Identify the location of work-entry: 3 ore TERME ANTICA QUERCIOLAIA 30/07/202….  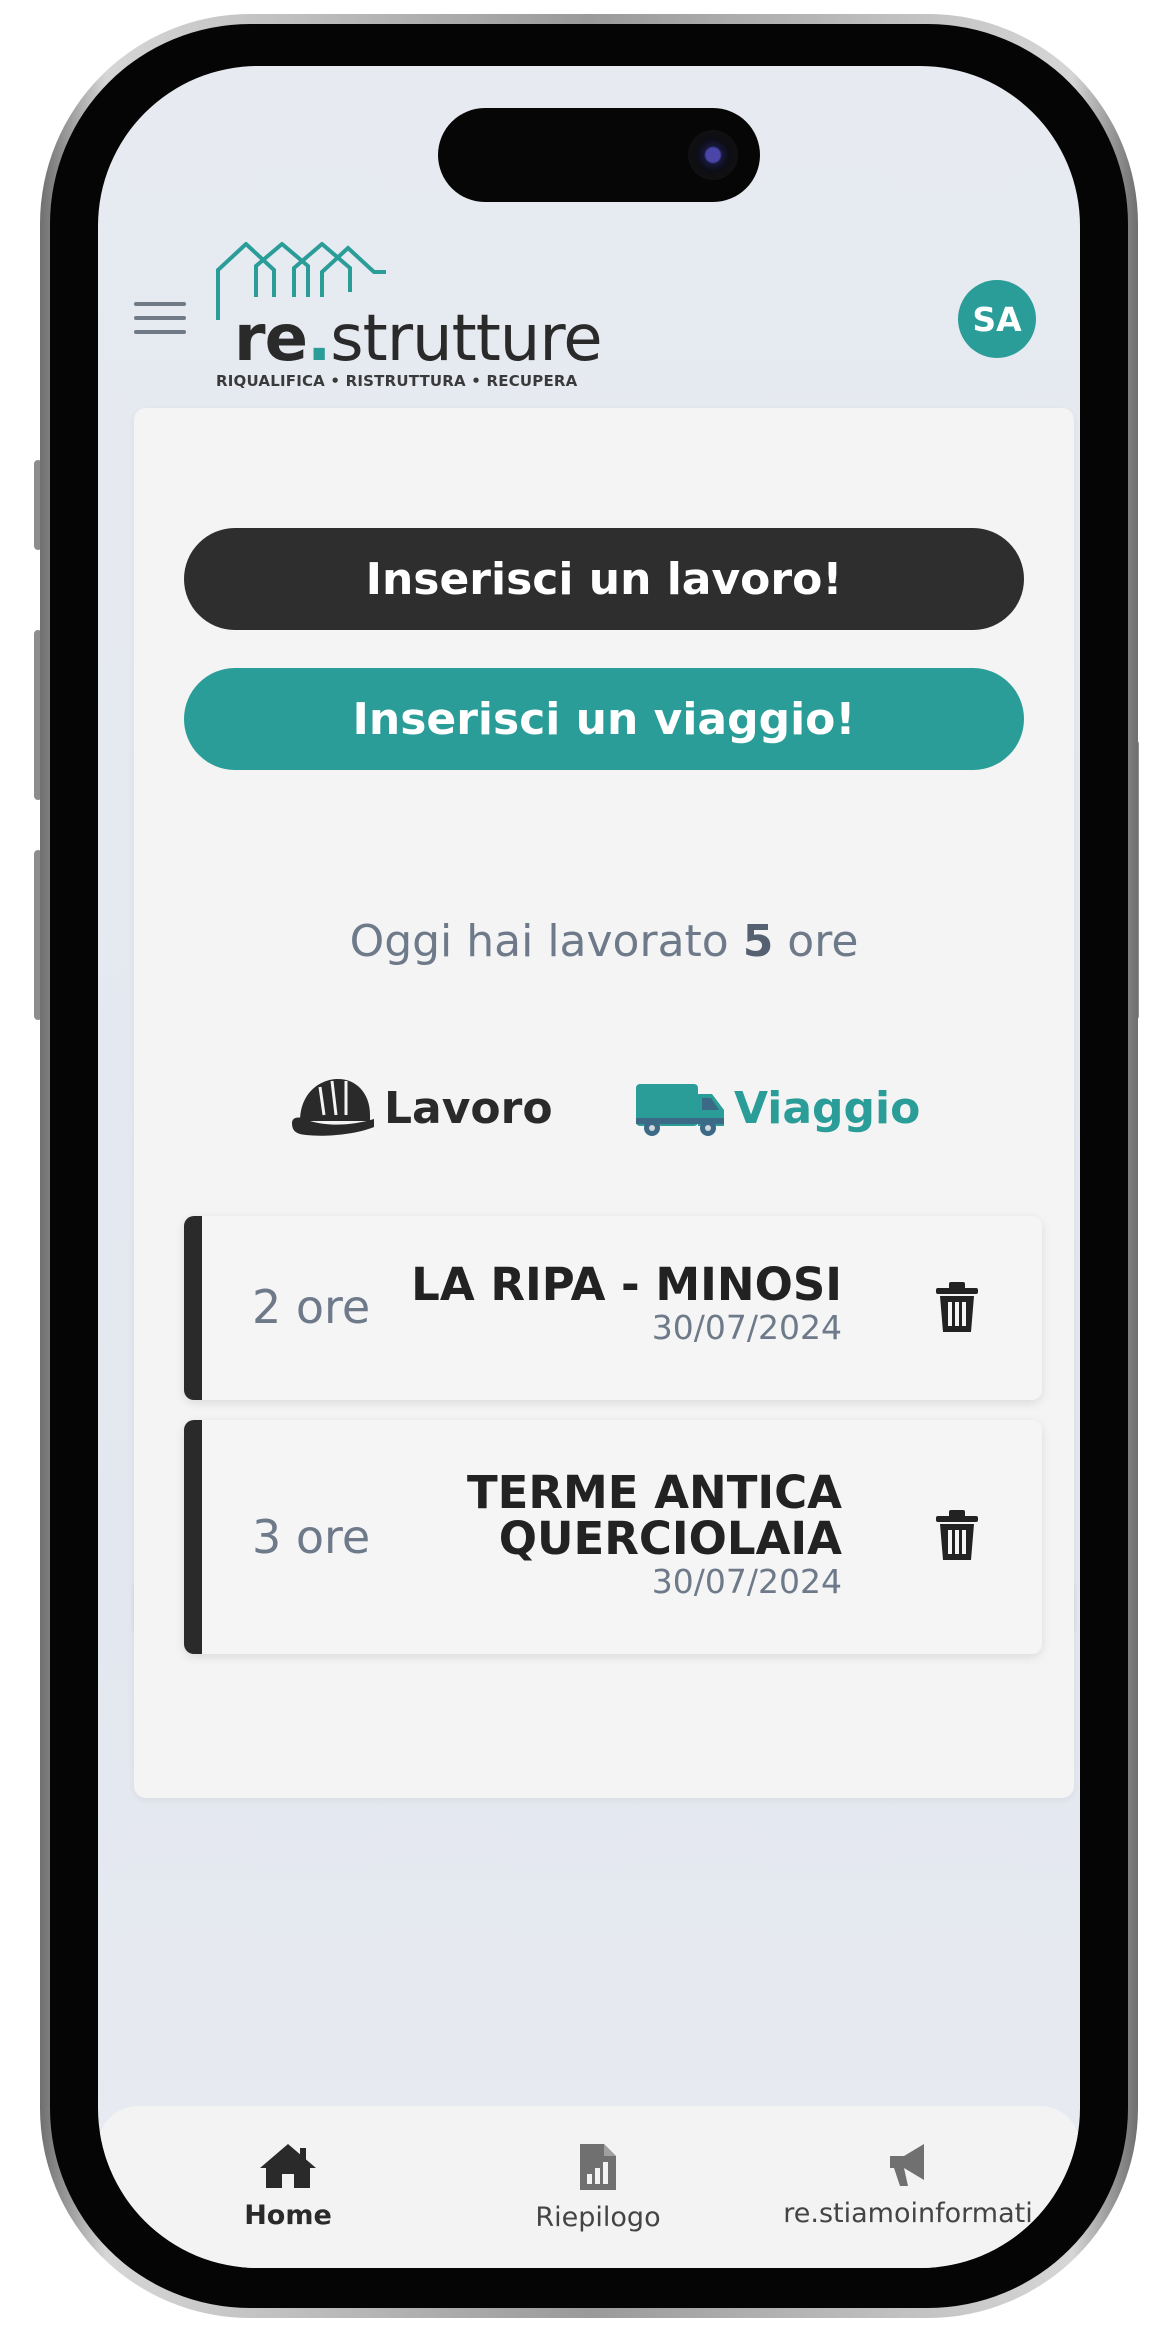
(613, 1537).